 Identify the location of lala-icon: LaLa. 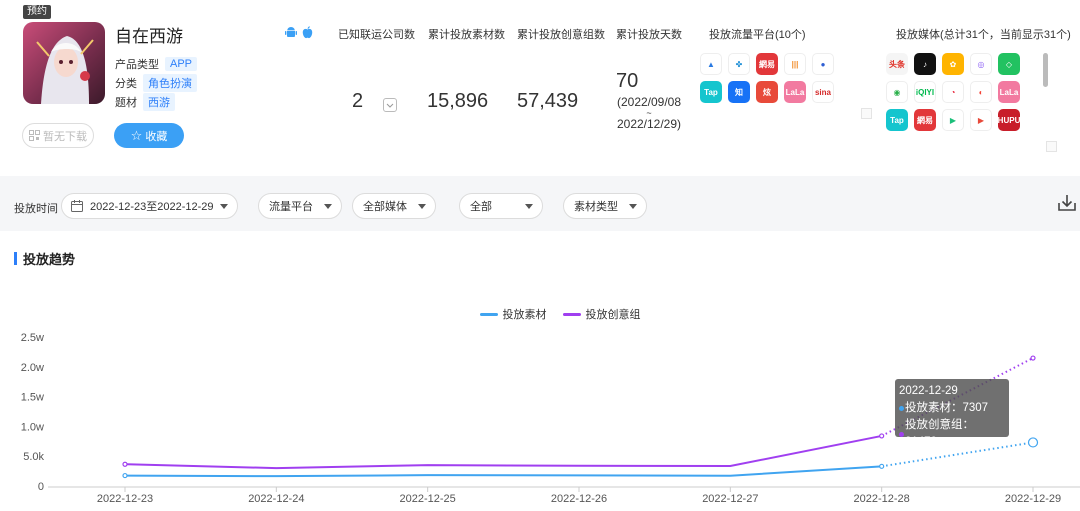
(795, 92).